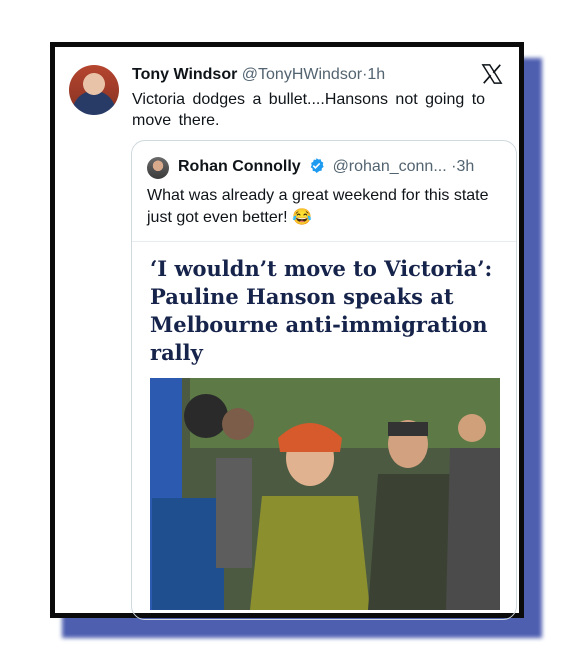 Image resolution: width=567 pixels, height=664 pixels. What do you see at coordinates (94, 90) in the screenshot?
I see `avatar` at bounding box center [94, 90].